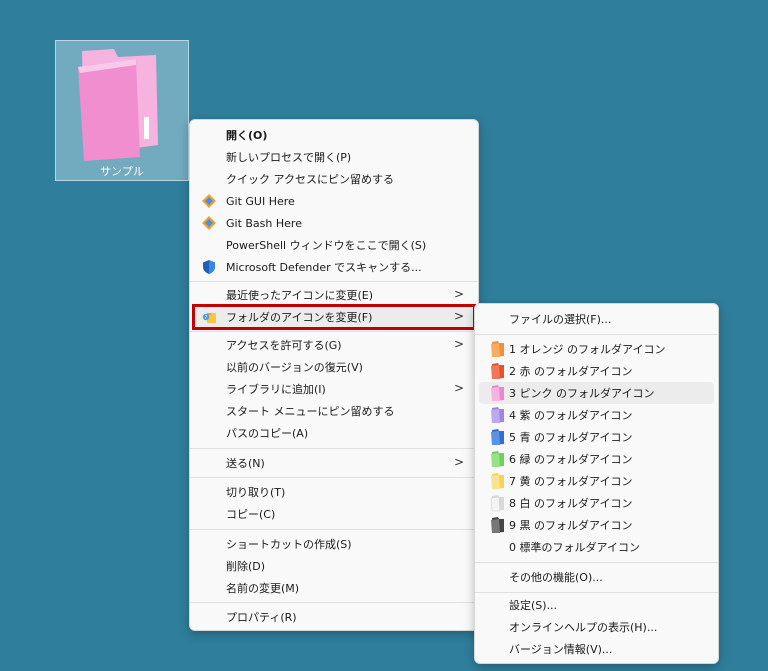  I want to click on submenu-item-pink-folder: 3 ピンク のフォルダアイコン, so click(596, 393).